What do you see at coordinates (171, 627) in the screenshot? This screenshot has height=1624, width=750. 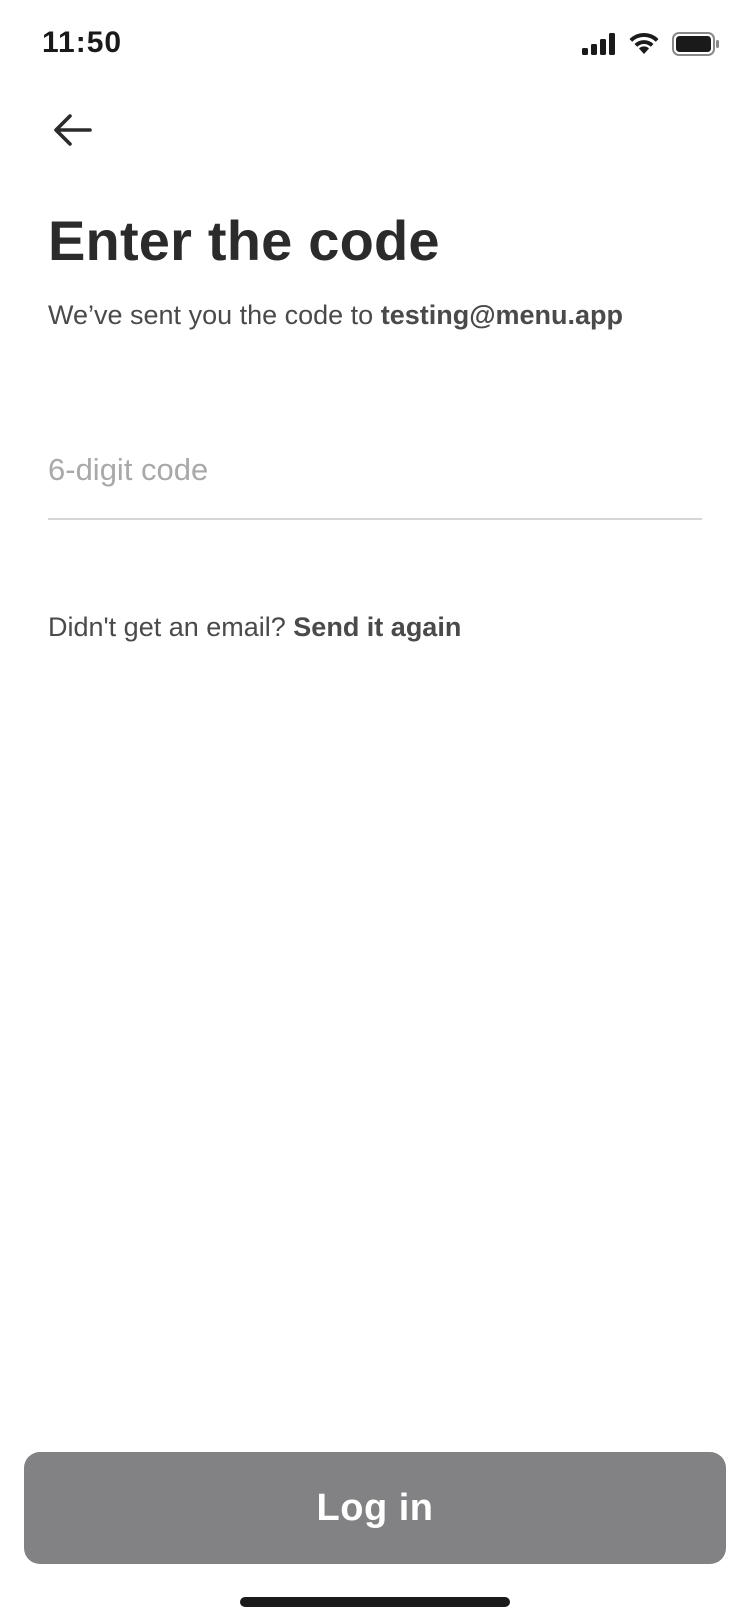 I see `resend-prompt: Didn't get an email?` at bounding box center [171, 627].